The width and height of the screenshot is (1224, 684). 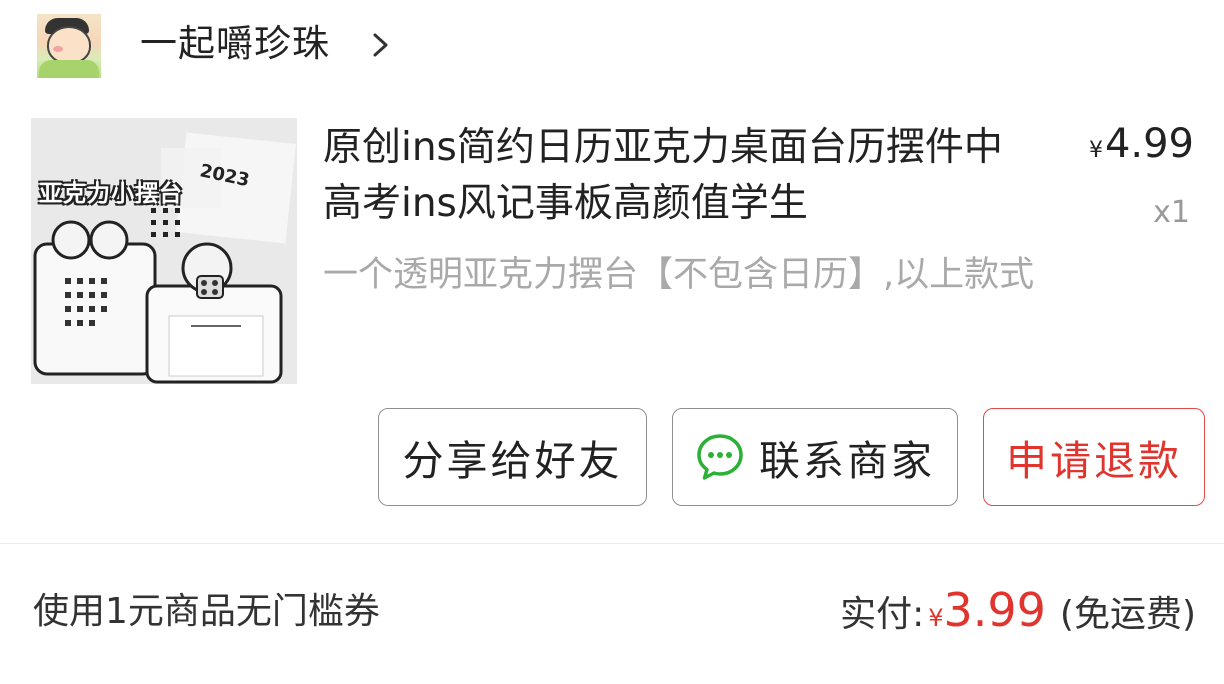 What do you see at coordinates (1094, 461) in the screenshot?
I see `refund-button-label: 申请退款` at bounding box center [1094, 461].